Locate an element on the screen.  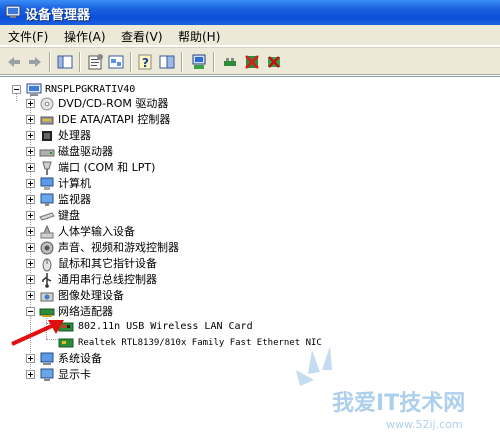
cdrom-icon is located at coordinates (47, 104).